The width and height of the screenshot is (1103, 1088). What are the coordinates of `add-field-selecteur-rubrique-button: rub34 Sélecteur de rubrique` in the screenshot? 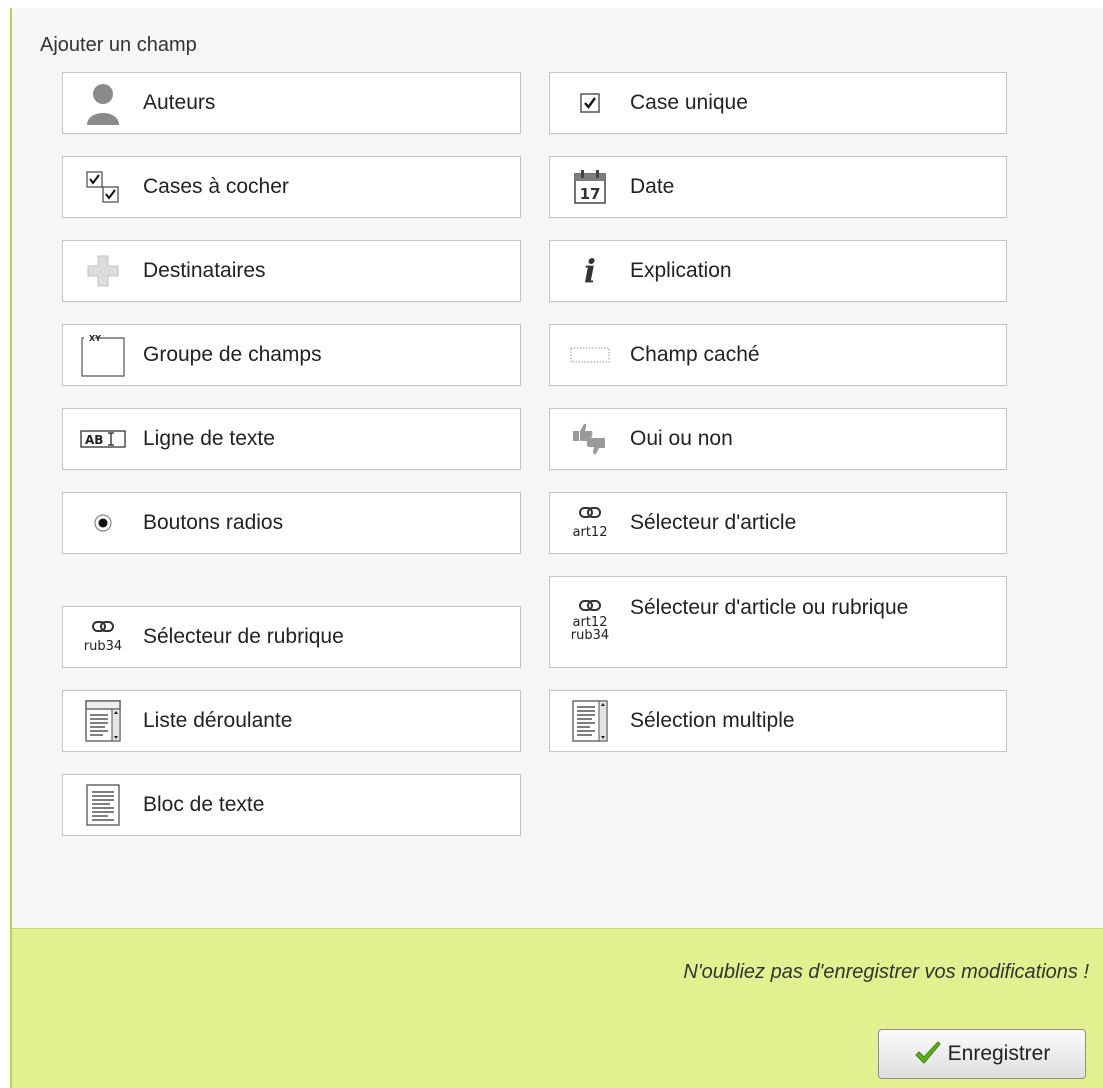 It's located at (291, 637).